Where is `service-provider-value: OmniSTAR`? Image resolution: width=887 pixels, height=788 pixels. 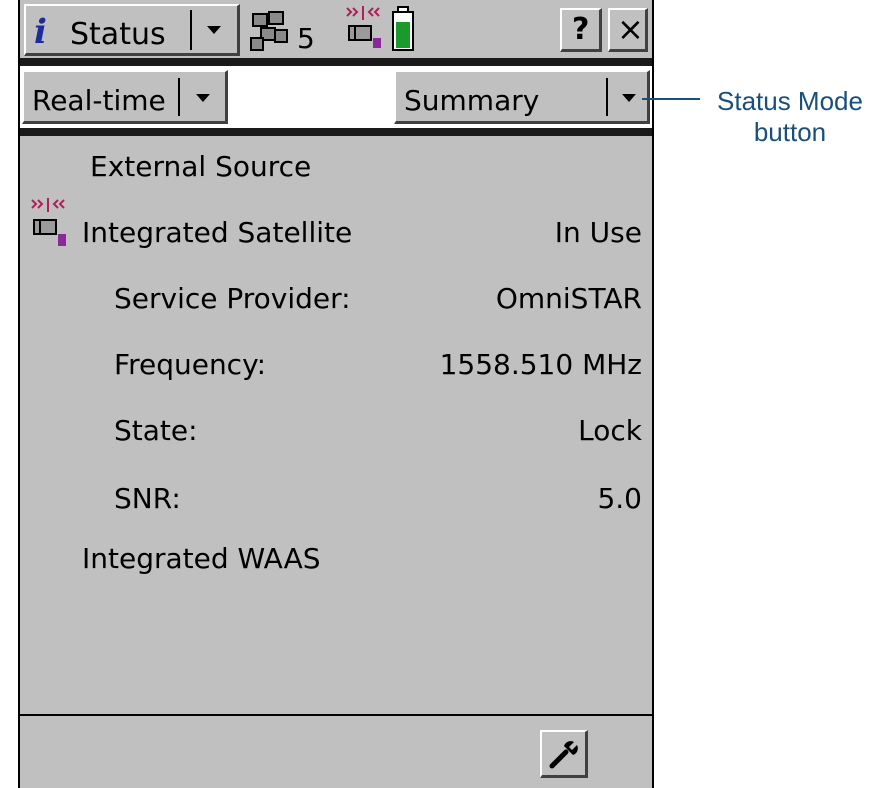 service-provider-value: OmniSTAR is located at coordinates (568, 298).